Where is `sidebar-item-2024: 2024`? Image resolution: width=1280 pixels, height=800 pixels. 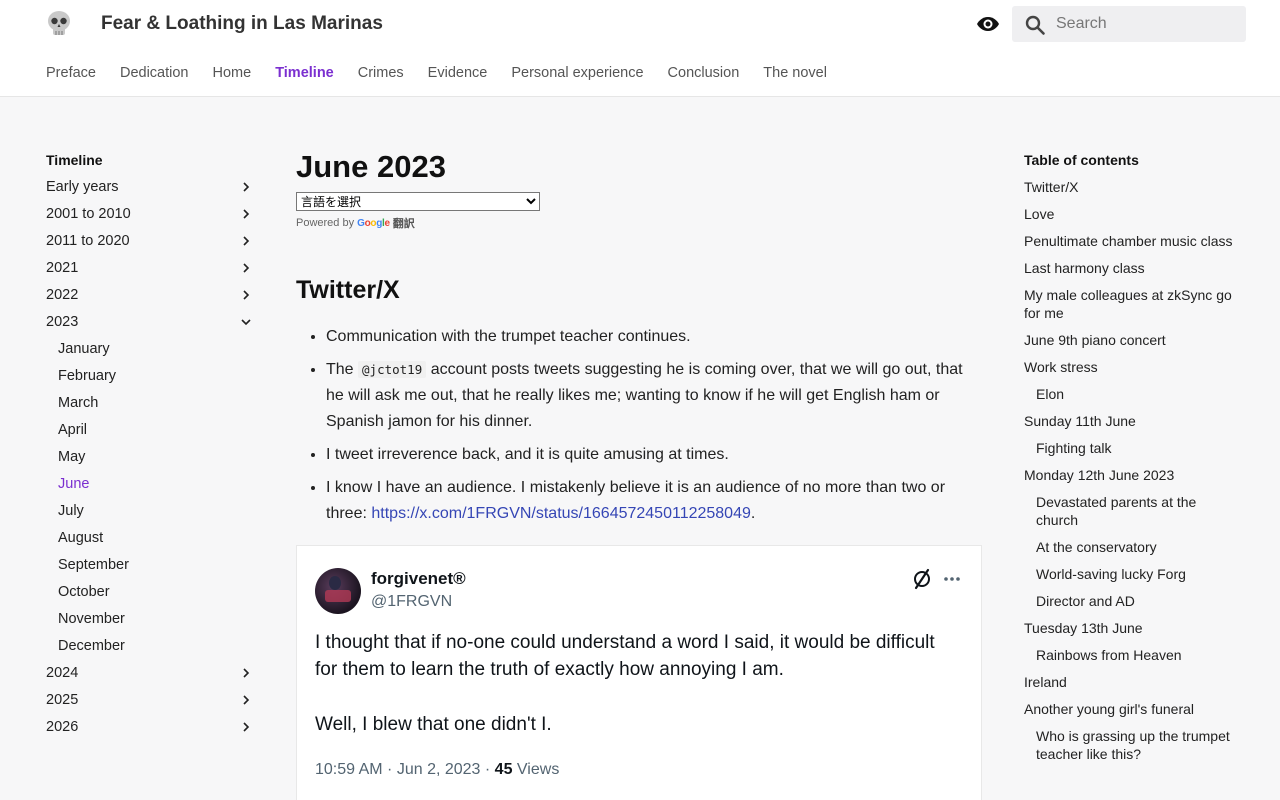 sidebar-item-2024: 2024 is located at coordinates (151, 677).